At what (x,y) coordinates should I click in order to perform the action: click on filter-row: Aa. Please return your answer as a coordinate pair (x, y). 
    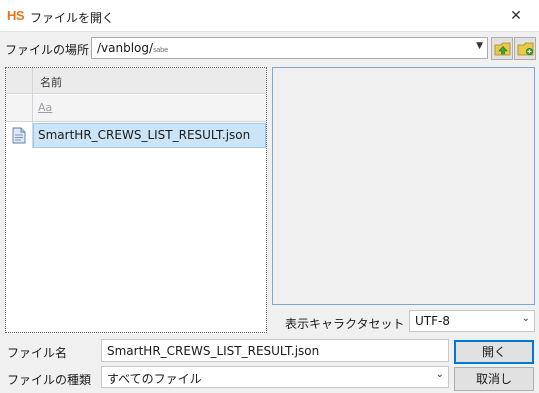
    Looking at the image, I should click on (136, 108).